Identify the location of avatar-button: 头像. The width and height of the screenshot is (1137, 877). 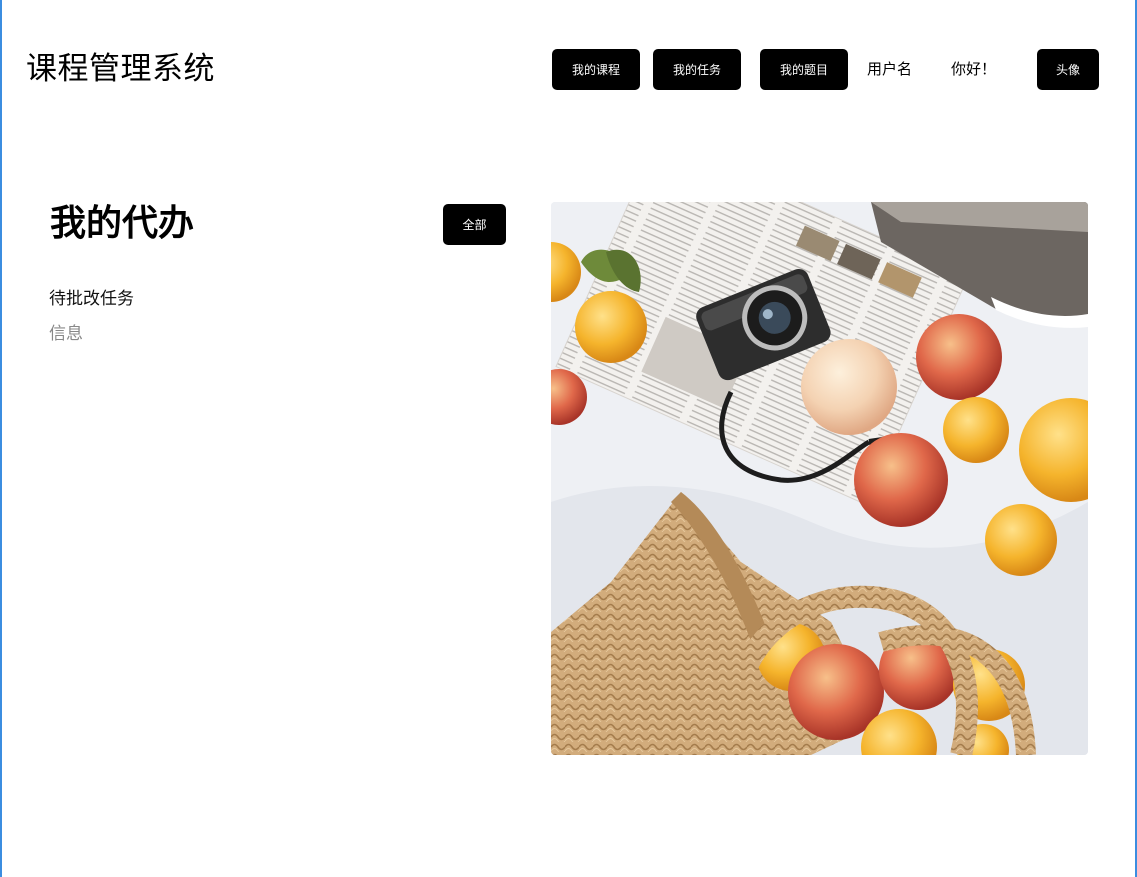
(1068, 69).